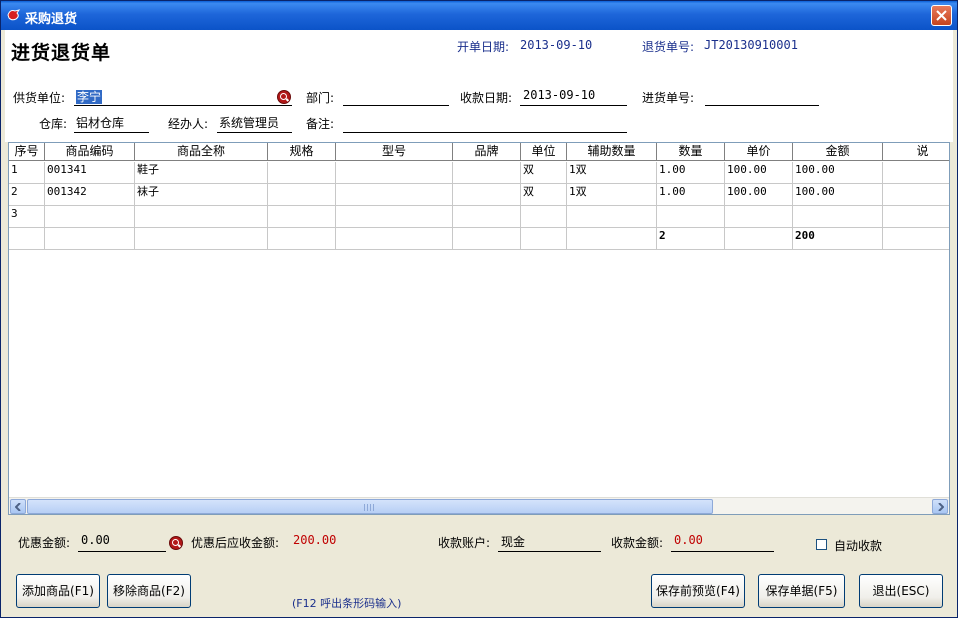 Image resolution: width=958 pixels, height=618 pixels. Describe the element at coordinates (801, 591) in the screenshot. I see `save-button: 保存单据(F5)` at that location.